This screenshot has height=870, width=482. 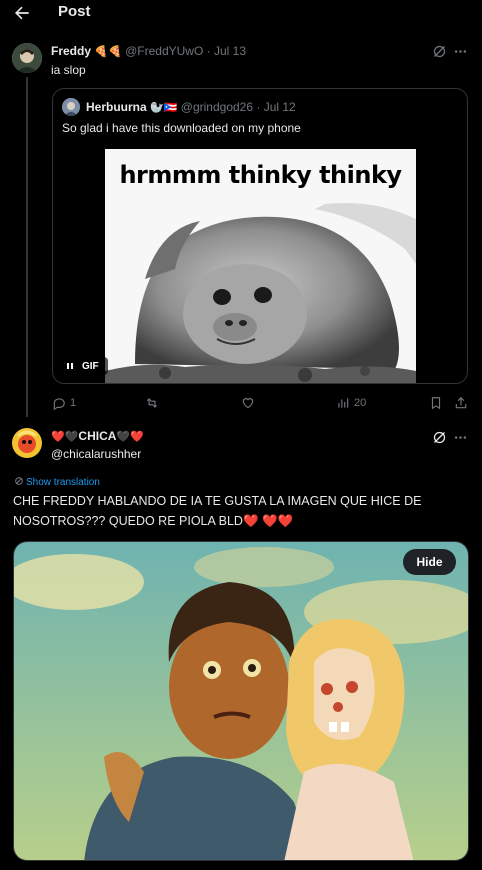 What do you see at coordinates (128, 521) in the screenshot?
I see `reply-text-line2-text: NOSOTROS??? QUEDO RE PIOLA BLD` at bounding box center [128, 521].